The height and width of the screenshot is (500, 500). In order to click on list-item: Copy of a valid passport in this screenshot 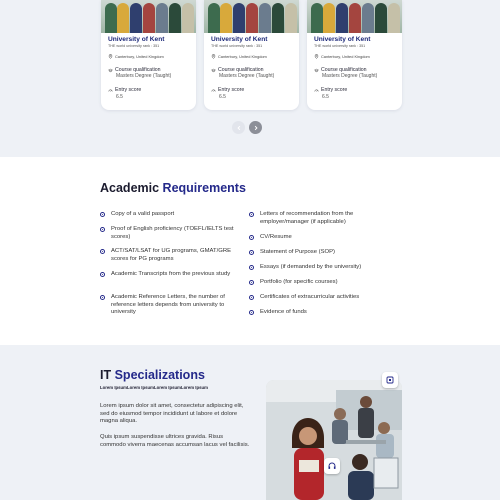, I will do `click(167, 215)`.